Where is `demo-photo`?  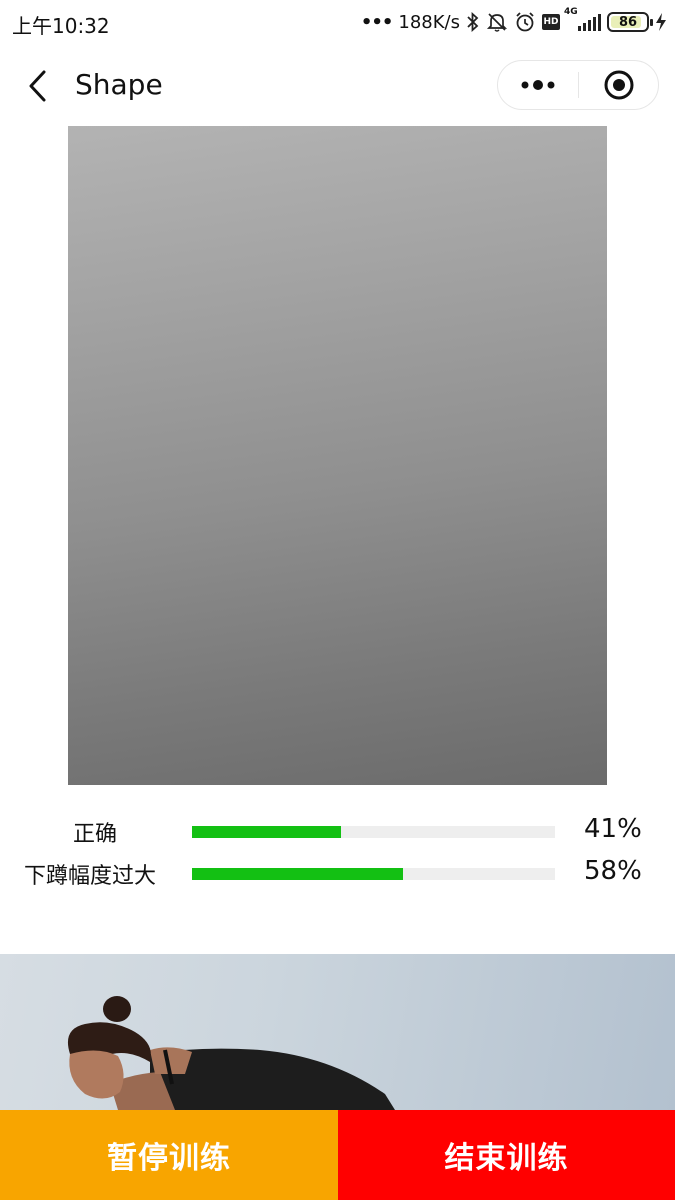
demo-photo is located at coordinates (337, 1032).